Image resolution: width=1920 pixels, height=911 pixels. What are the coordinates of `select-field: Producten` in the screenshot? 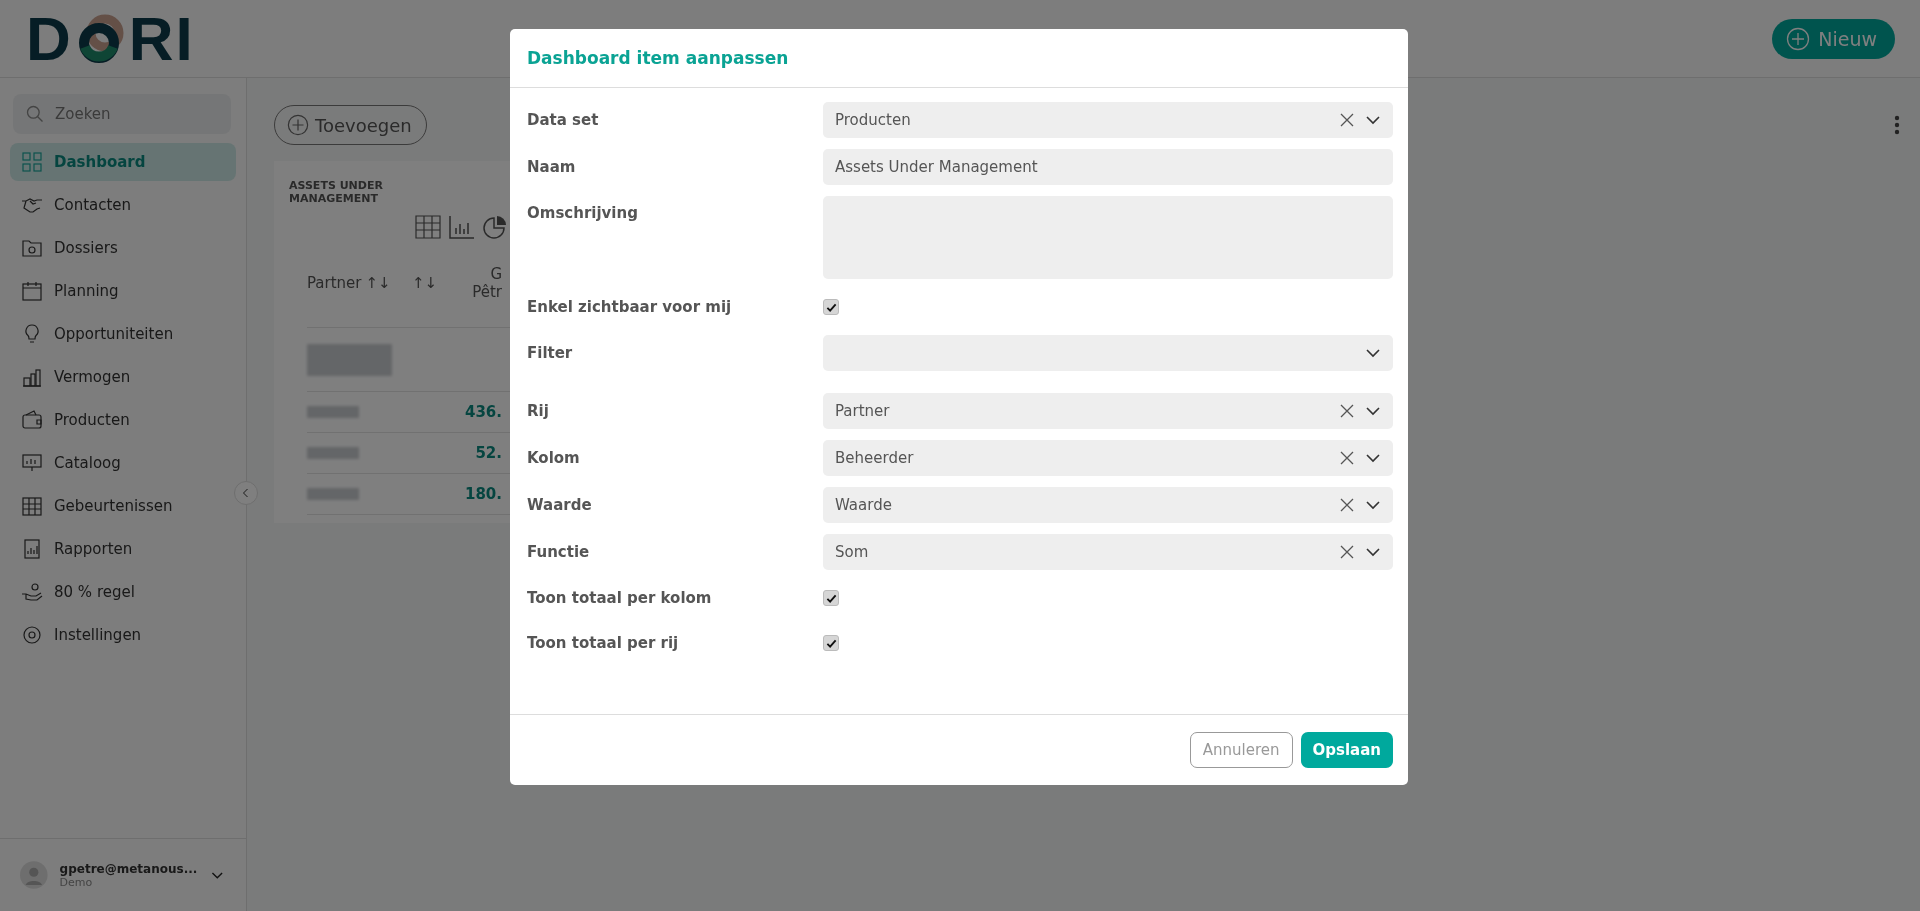 It's located at (1108, 120).